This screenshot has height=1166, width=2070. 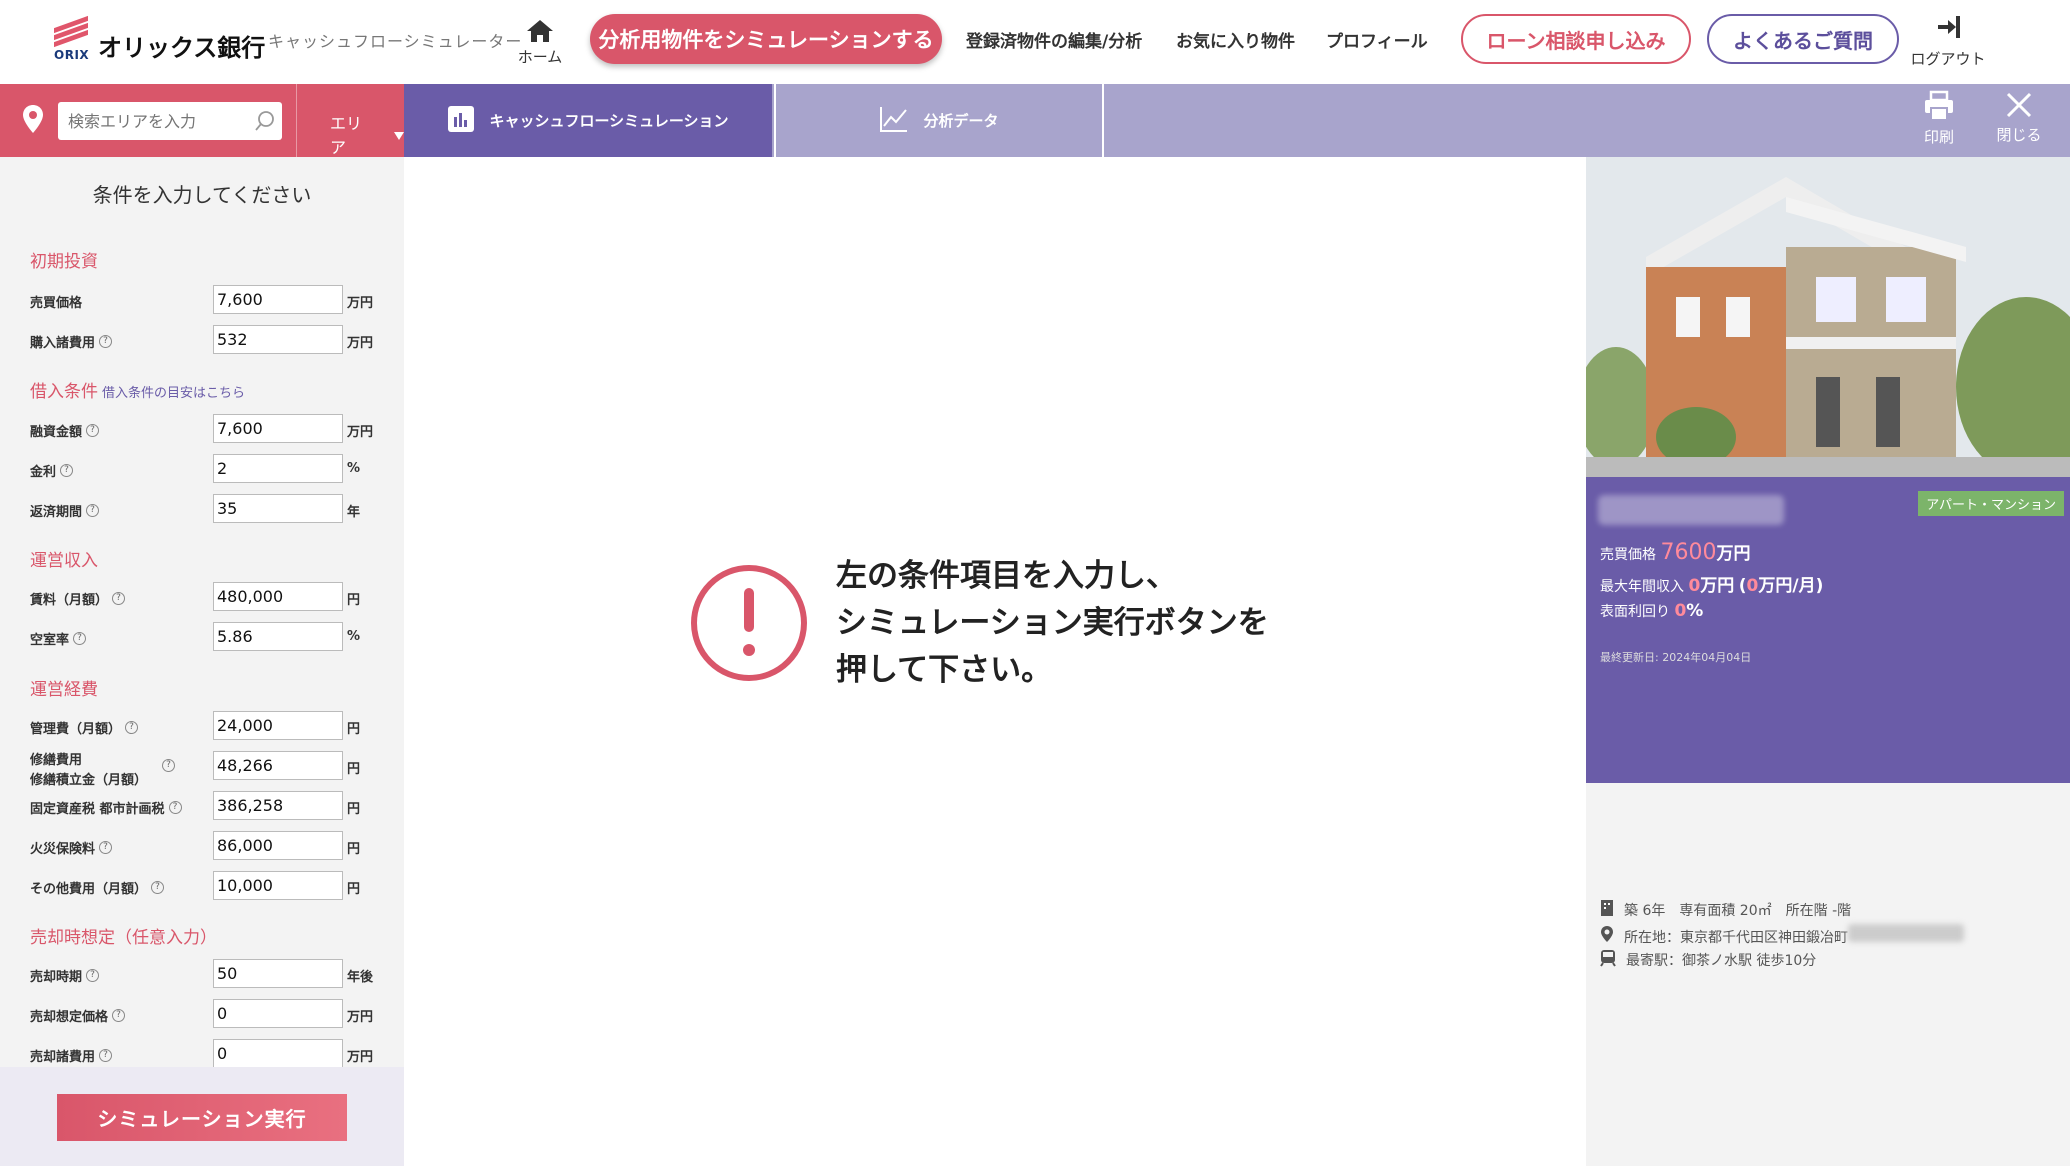 I want to click on print-button: 印刷, so click(x=1939, y=118).